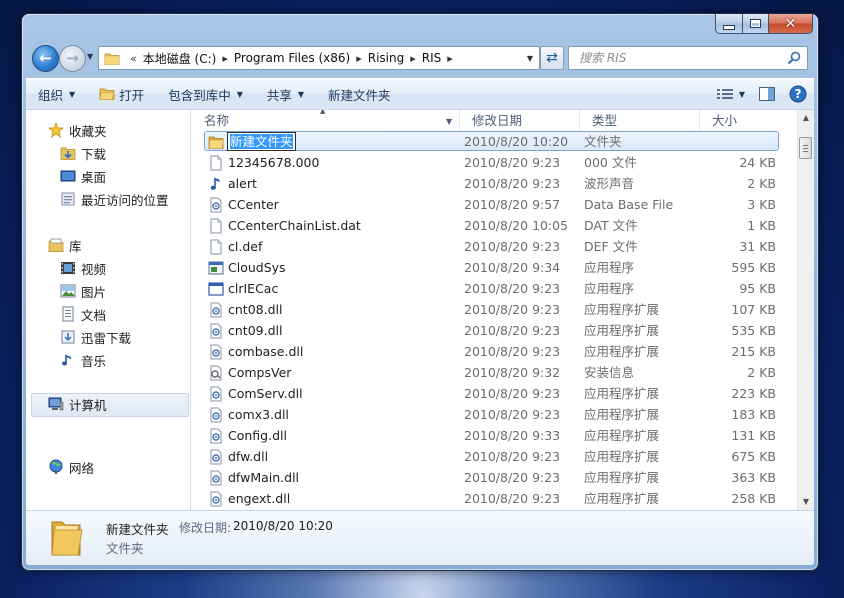  I want to click on breadcrumb-drive: 本地磁盘 (C:), so click(180, 58).